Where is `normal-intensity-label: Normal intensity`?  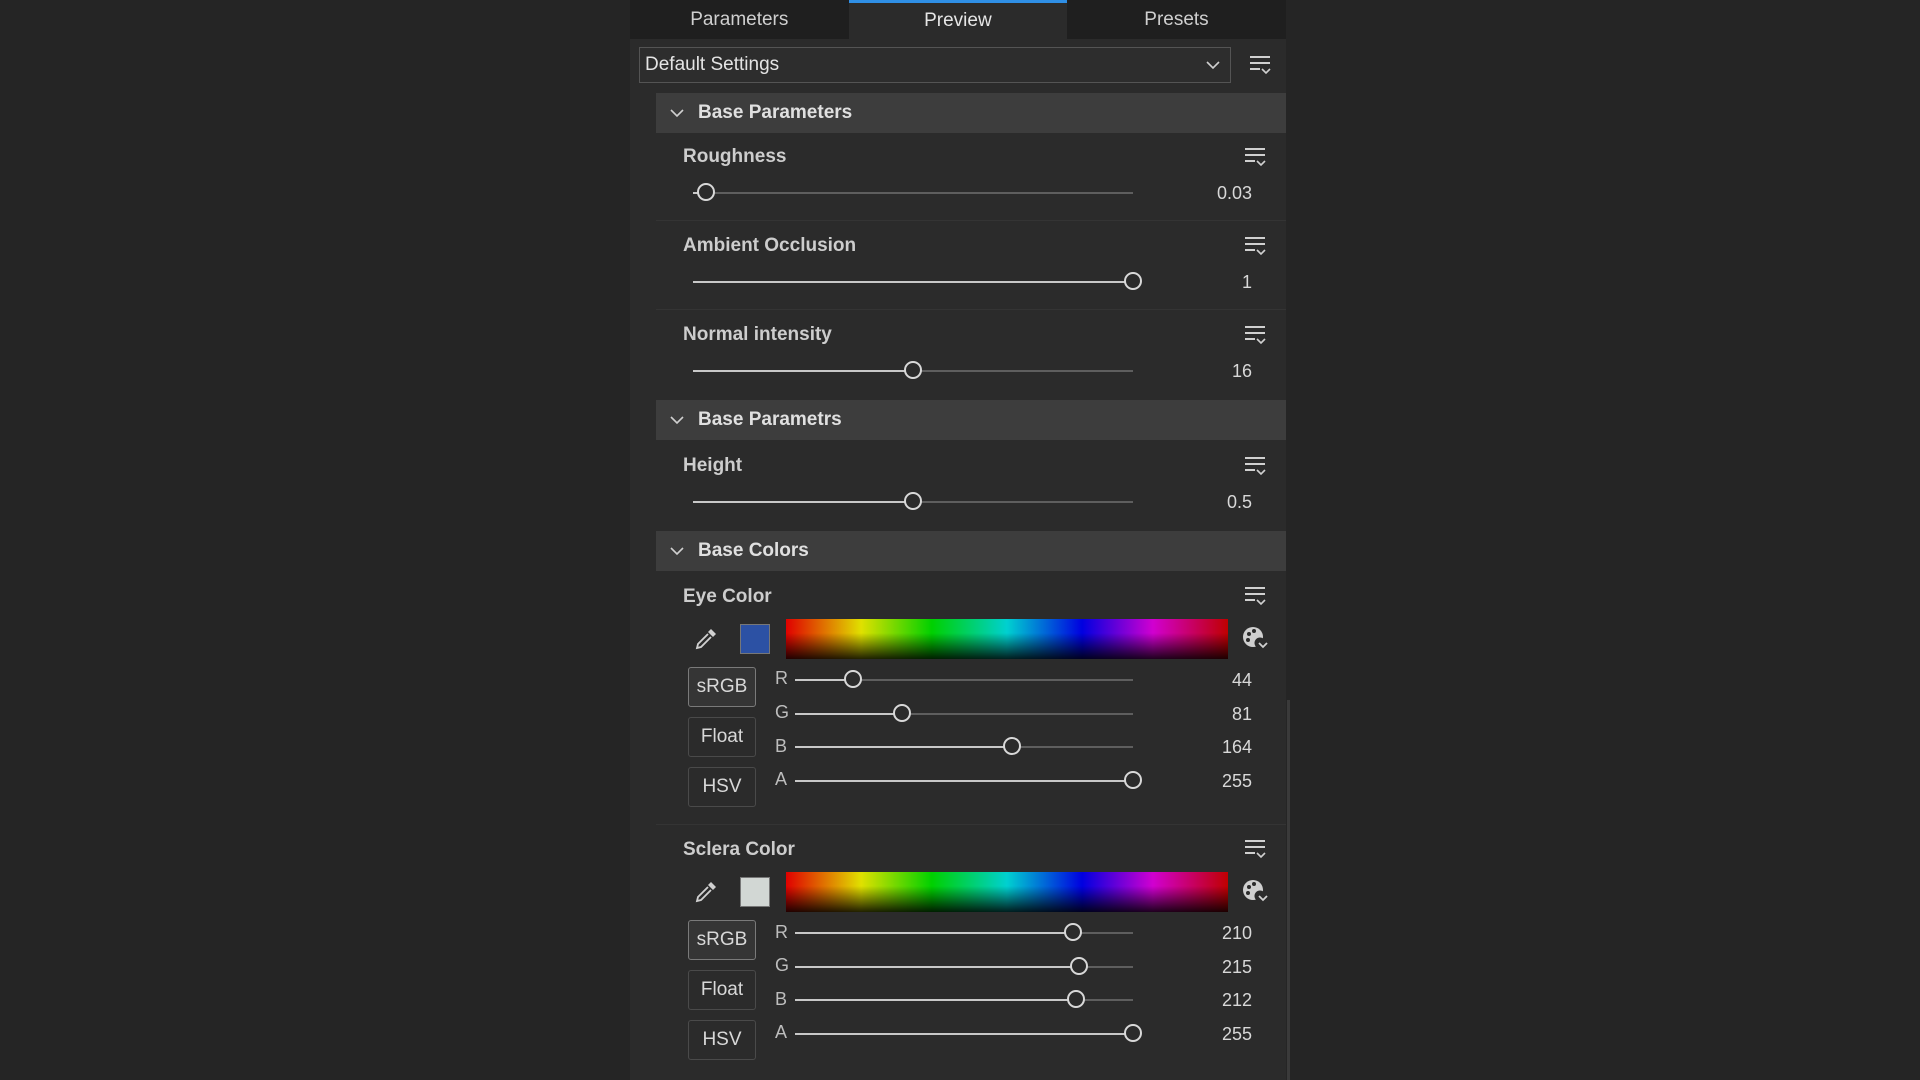
normal-intensity-label: Normal intensity is located at coordinates (757, 334).